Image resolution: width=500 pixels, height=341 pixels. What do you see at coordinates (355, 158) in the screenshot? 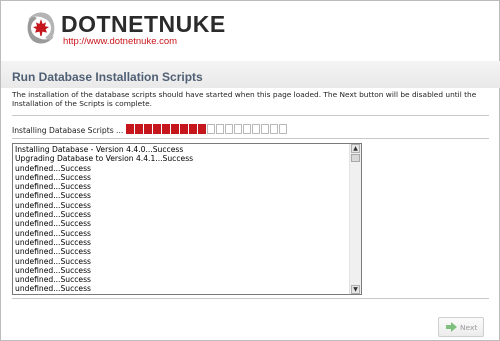
I see `scroll-thumb` at bounding box center [355, 158].